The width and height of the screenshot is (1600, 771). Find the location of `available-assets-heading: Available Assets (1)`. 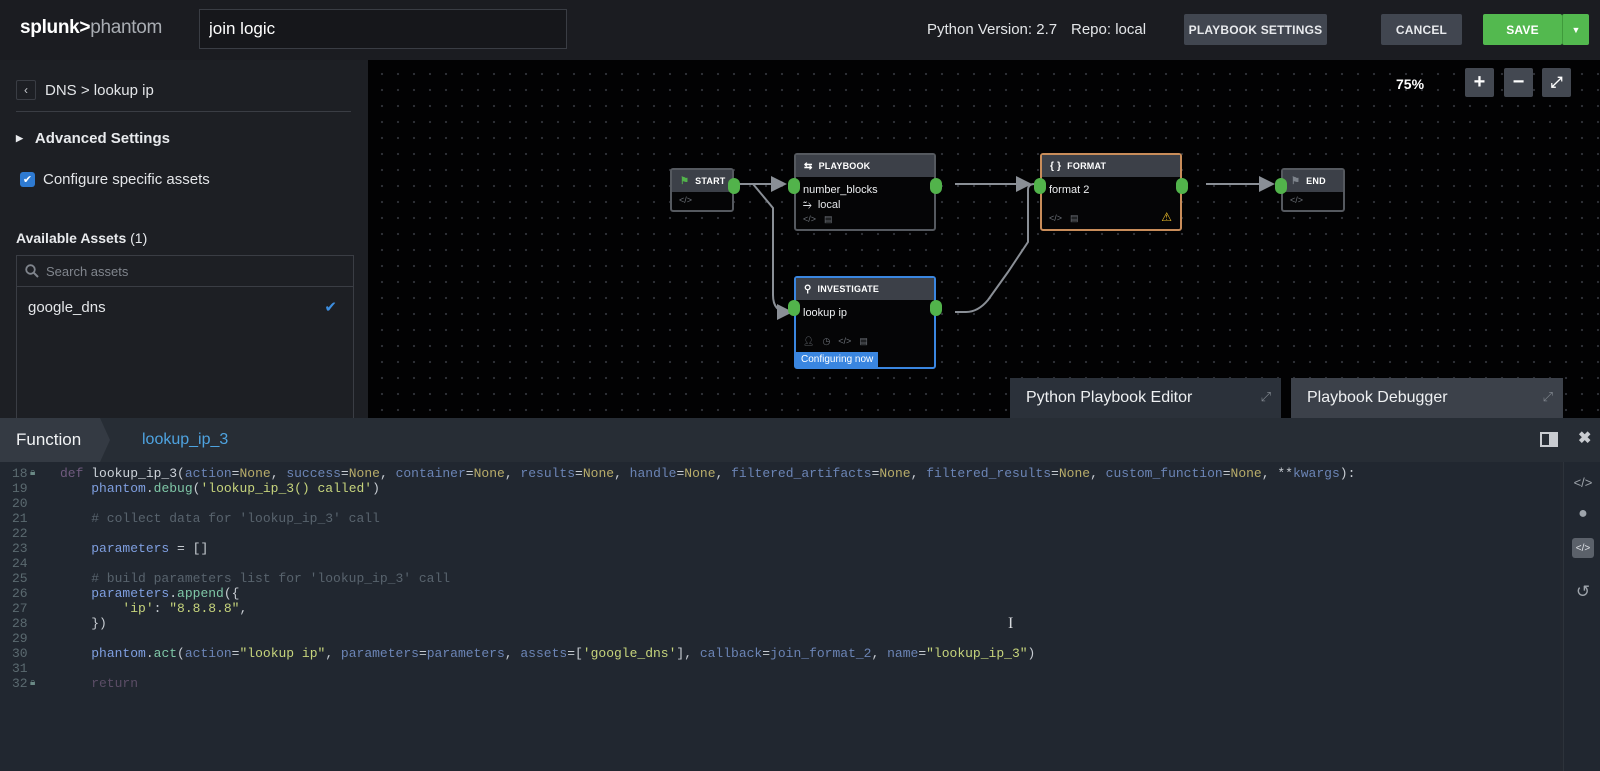

available-assets-heading: Available Assets (1) is located at coordinates (81, 238).